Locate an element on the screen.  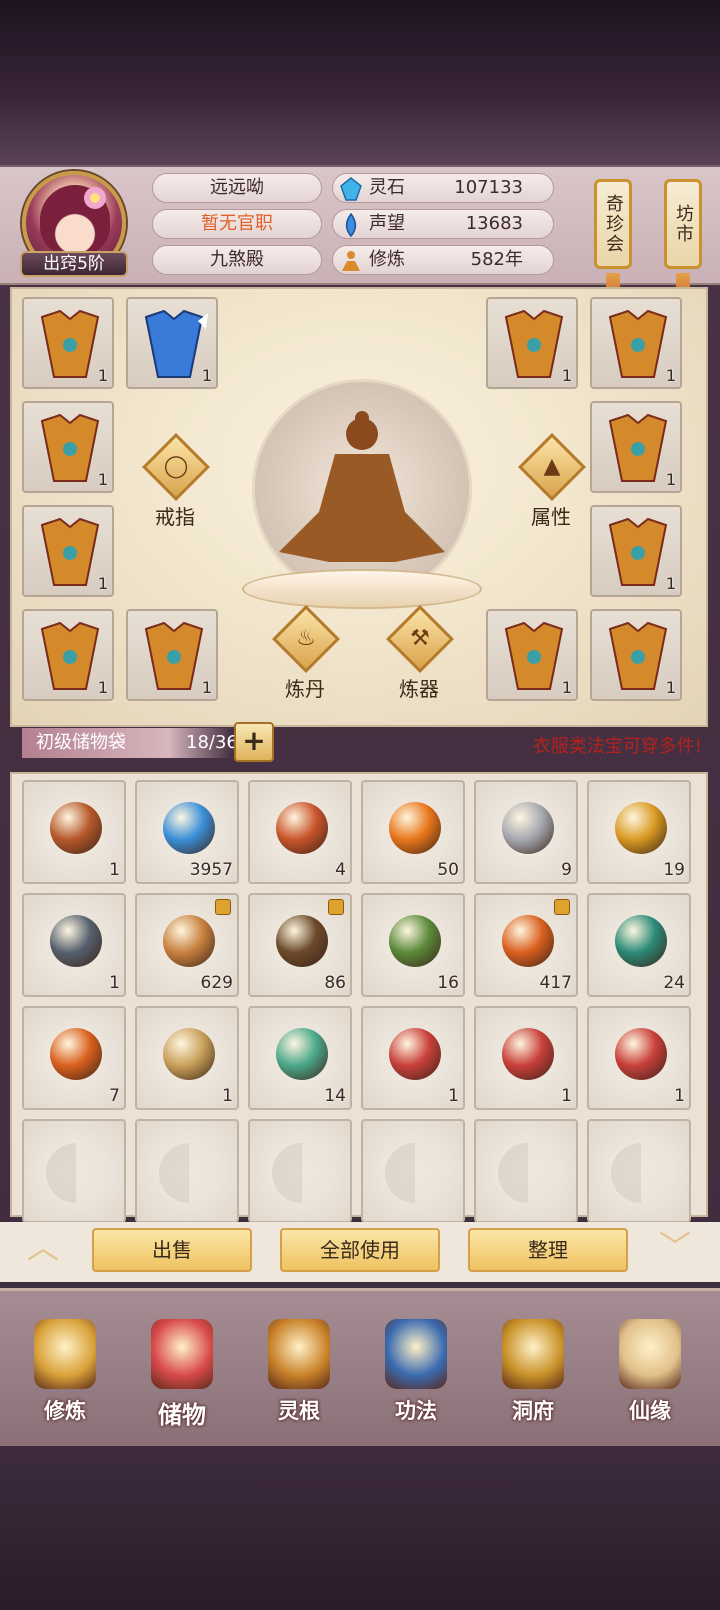
inventory-slot: 86 is located at coordinates (300, 945).